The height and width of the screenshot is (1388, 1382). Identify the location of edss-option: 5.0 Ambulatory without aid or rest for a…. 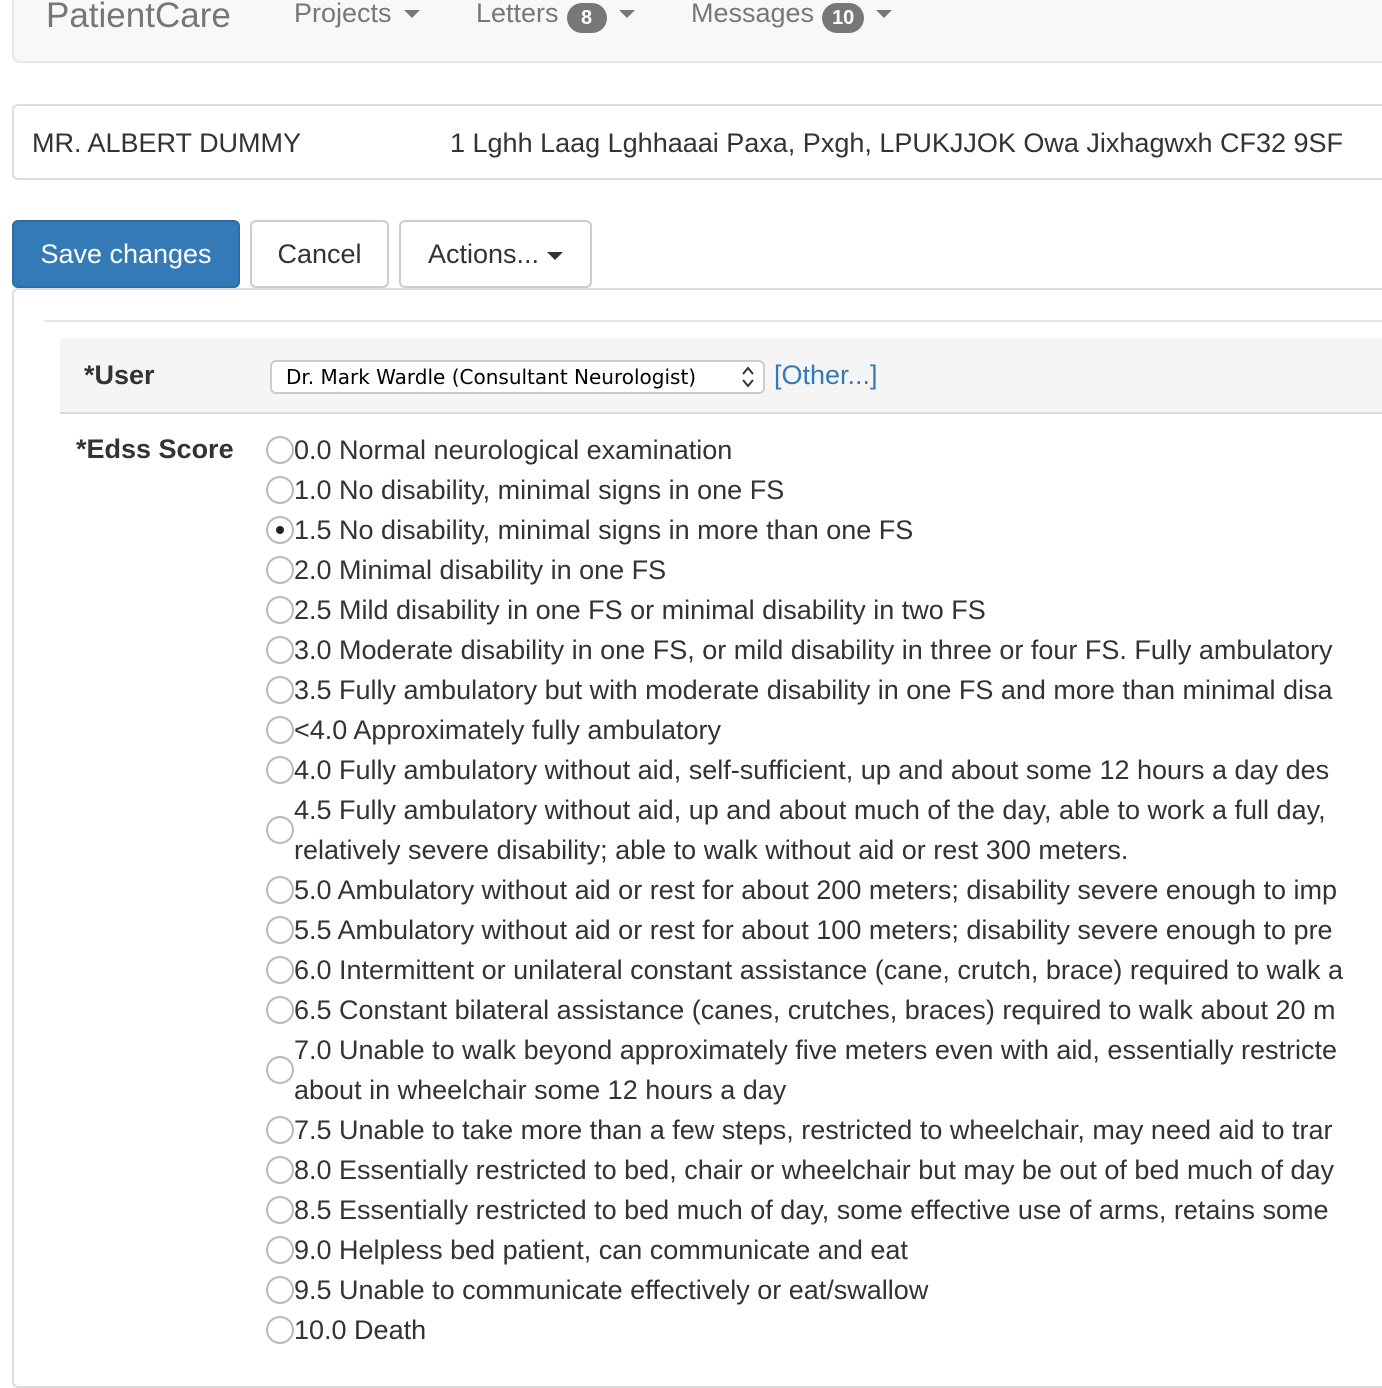
(824, 890).